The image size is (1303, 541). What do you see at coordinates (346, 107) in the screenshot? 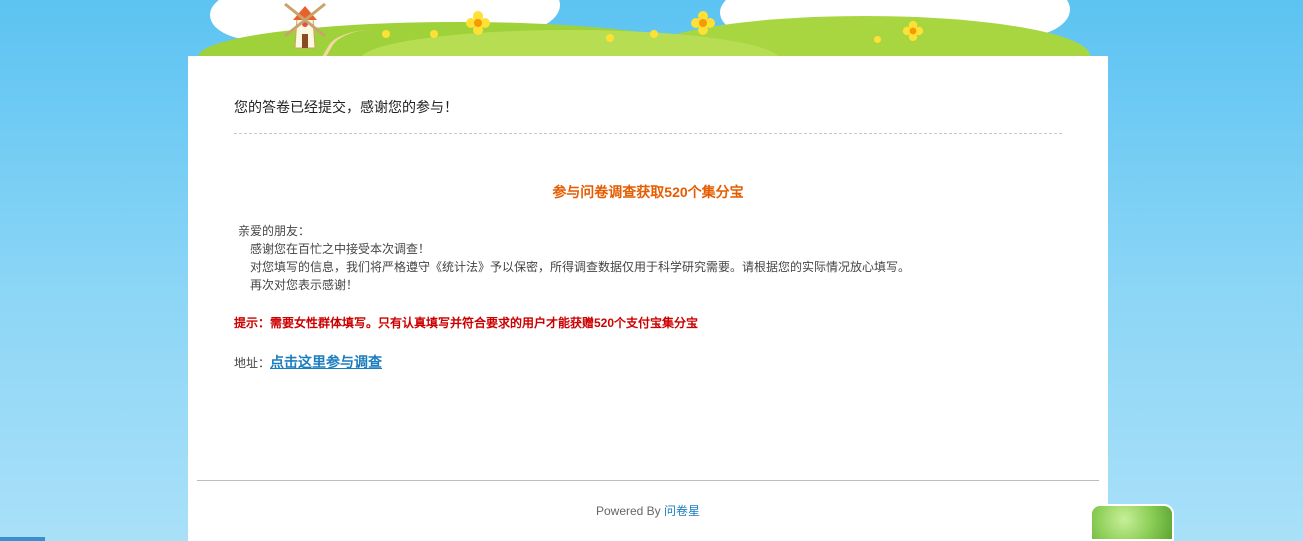
I see `submission-thanks-message: 您的答卷已经提交，感谢您的参与！` at bounding box center [346, 107].